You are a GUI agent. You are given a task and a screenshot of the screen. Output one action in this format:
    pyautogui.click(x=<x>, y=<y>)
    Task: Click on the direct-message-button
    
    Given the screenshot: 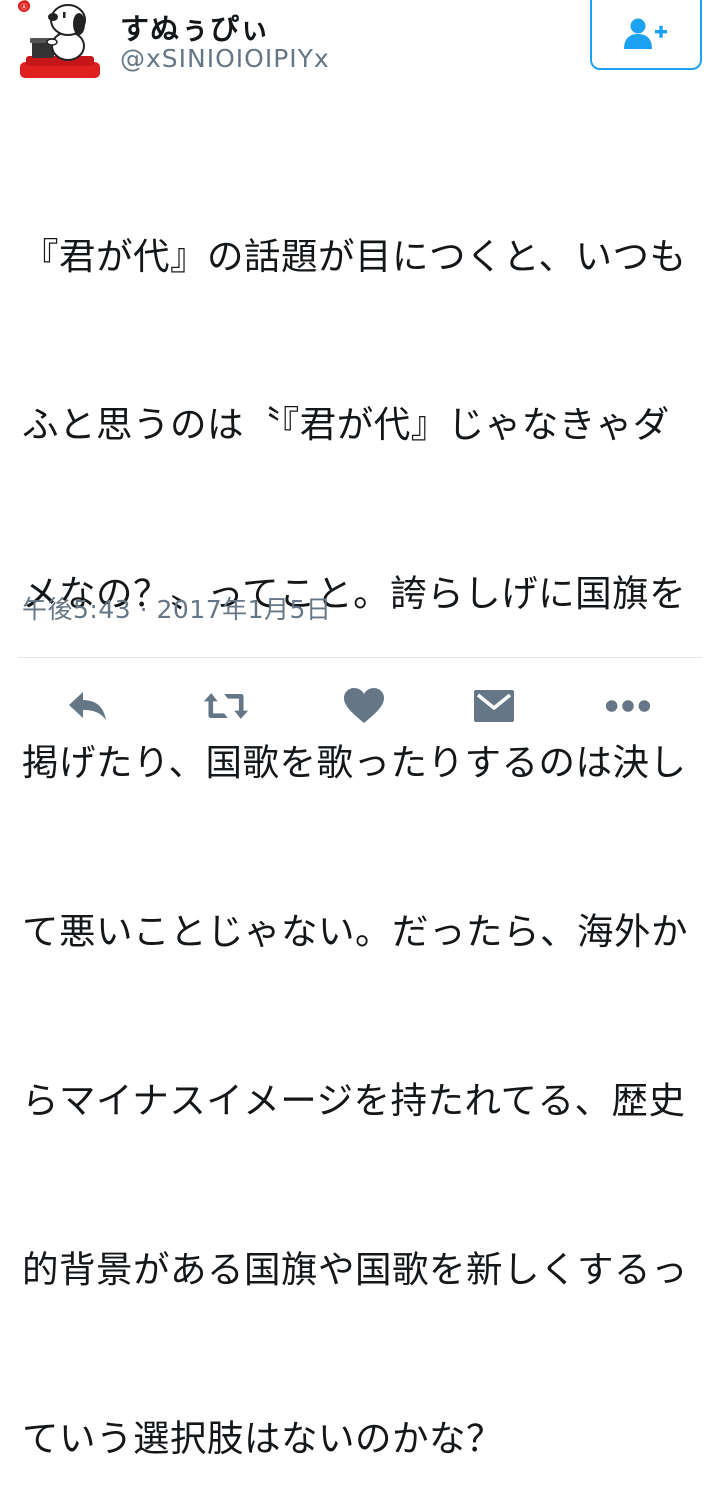 What is the action you would take?
    pyautogui.click(x=494, y=706)
    